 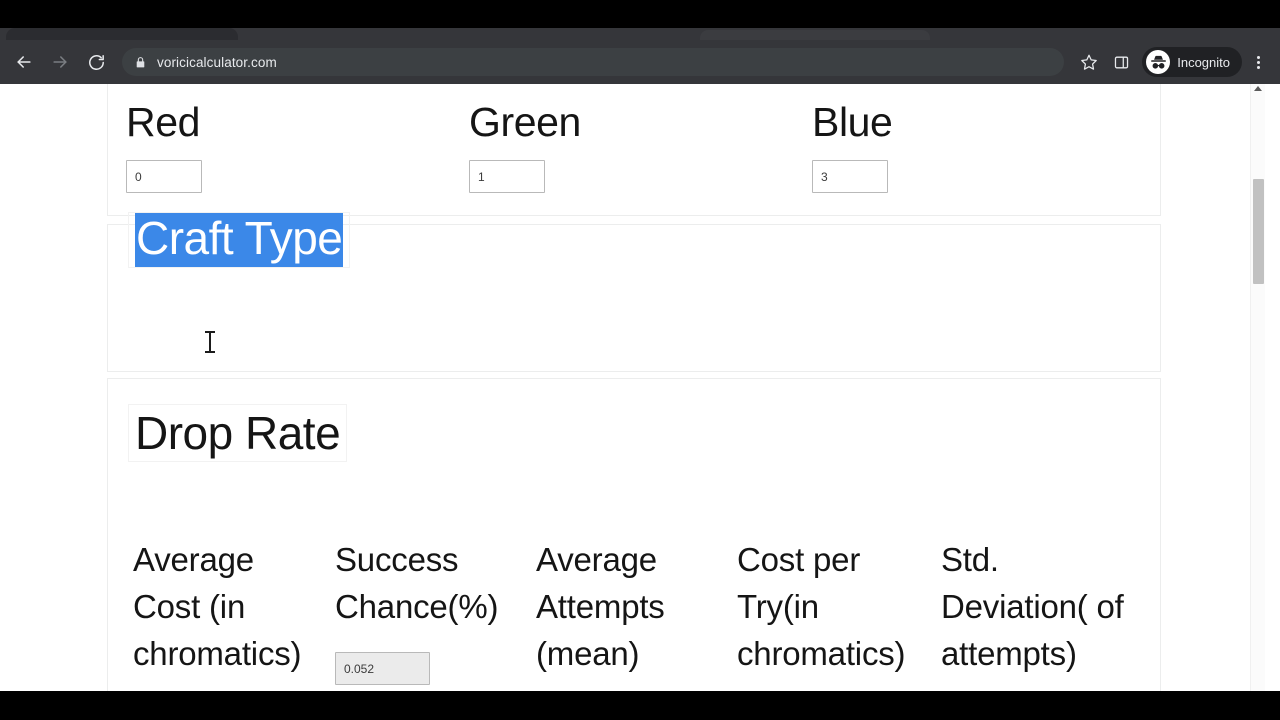 What do you see at coordinates (60, 62) in the screenshot?
I see `forward-button` at bounding box center [60, 62].